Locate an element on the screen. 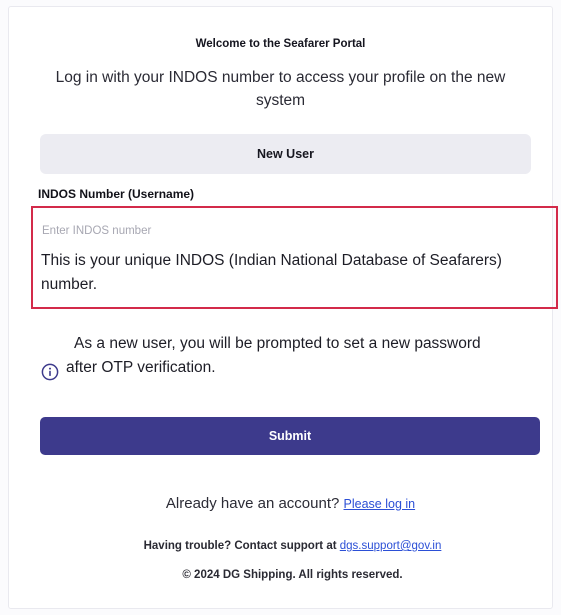  new-user-button-label: New User is located at coordinates (285, 154).